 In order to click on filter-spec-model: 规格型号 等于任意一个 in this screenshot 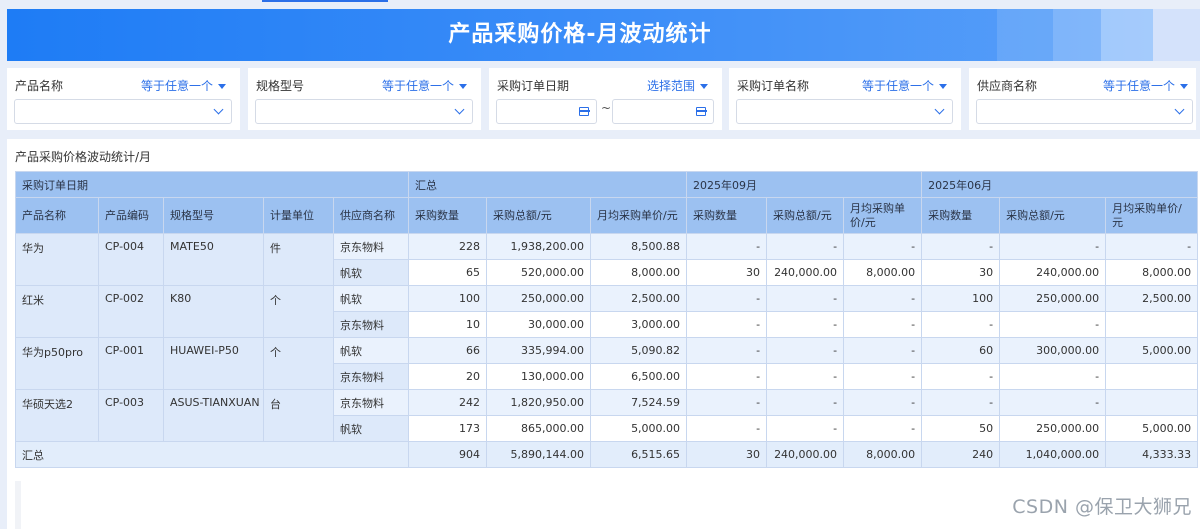, I will do `click(364, 99)`.